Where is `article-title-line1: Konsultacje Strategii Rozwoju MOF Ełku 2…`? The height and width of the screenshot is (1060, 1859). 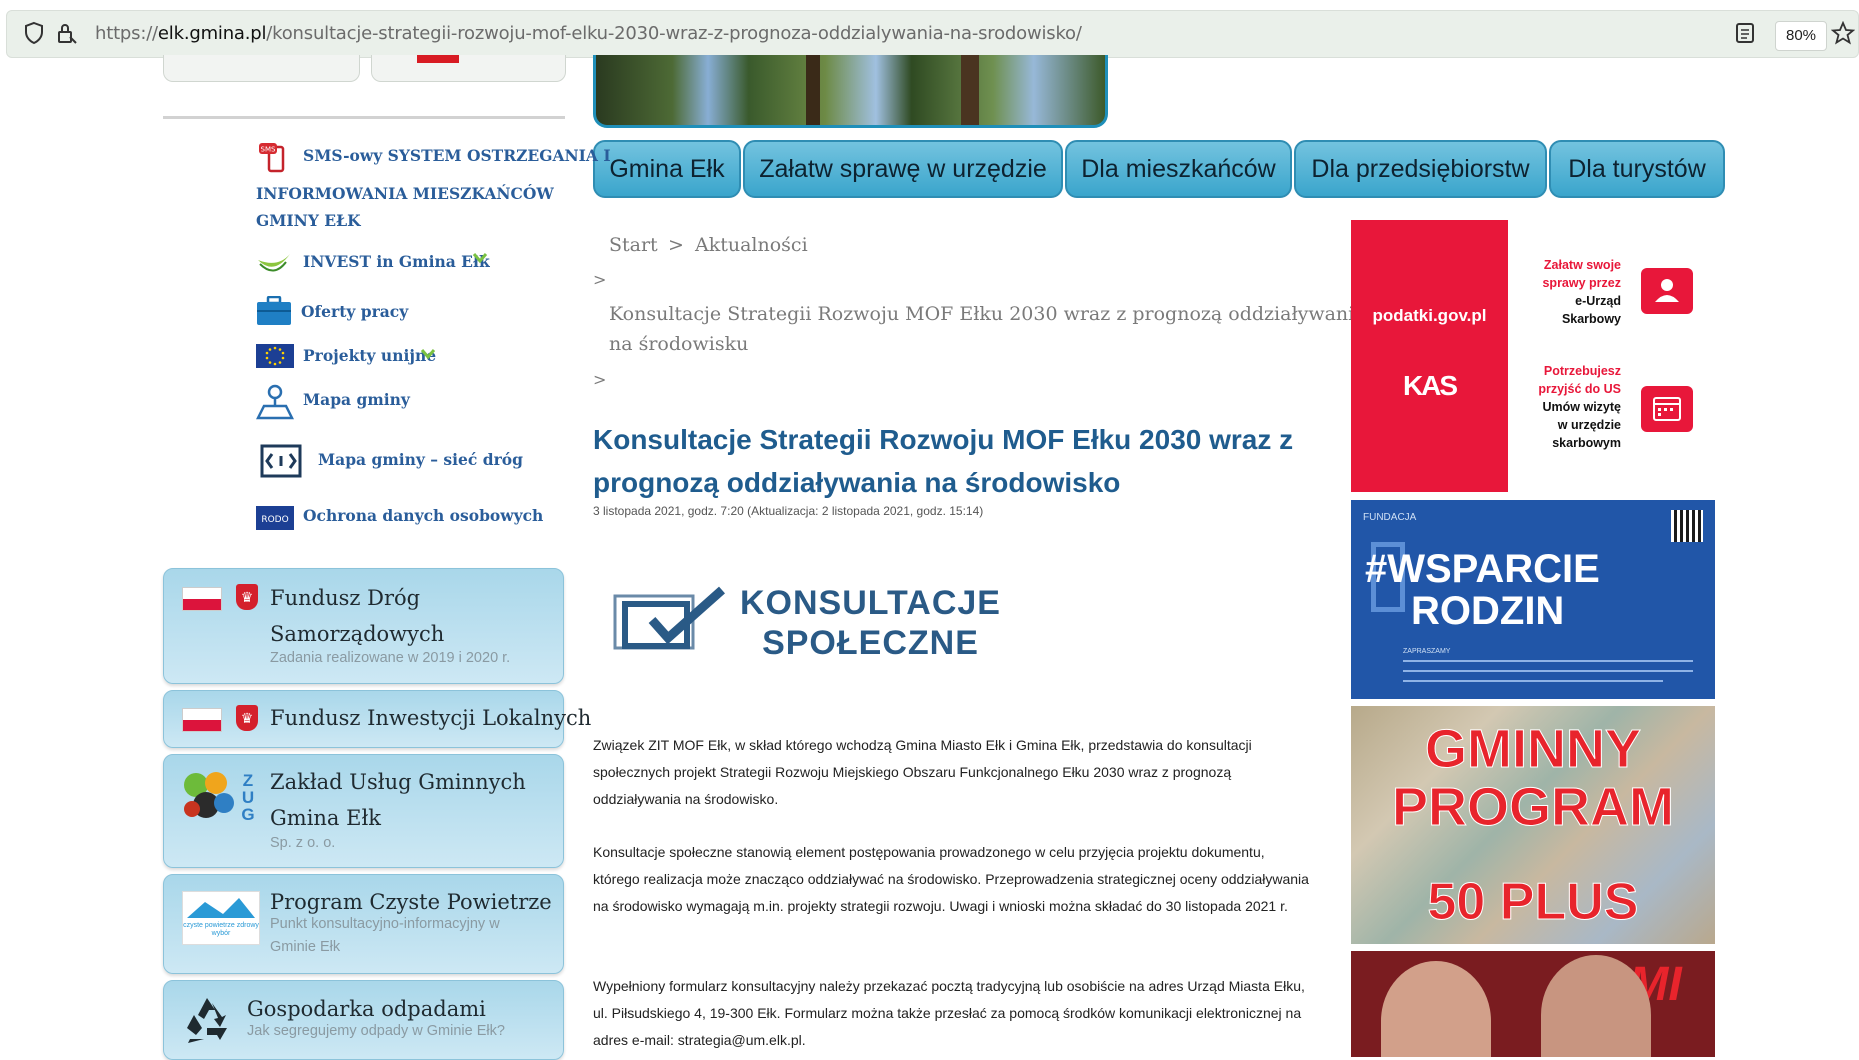
article-title-line1: Konsultacje Strategii Rozwoju MOF Ełku 2… is located at coordinates (943, 439).